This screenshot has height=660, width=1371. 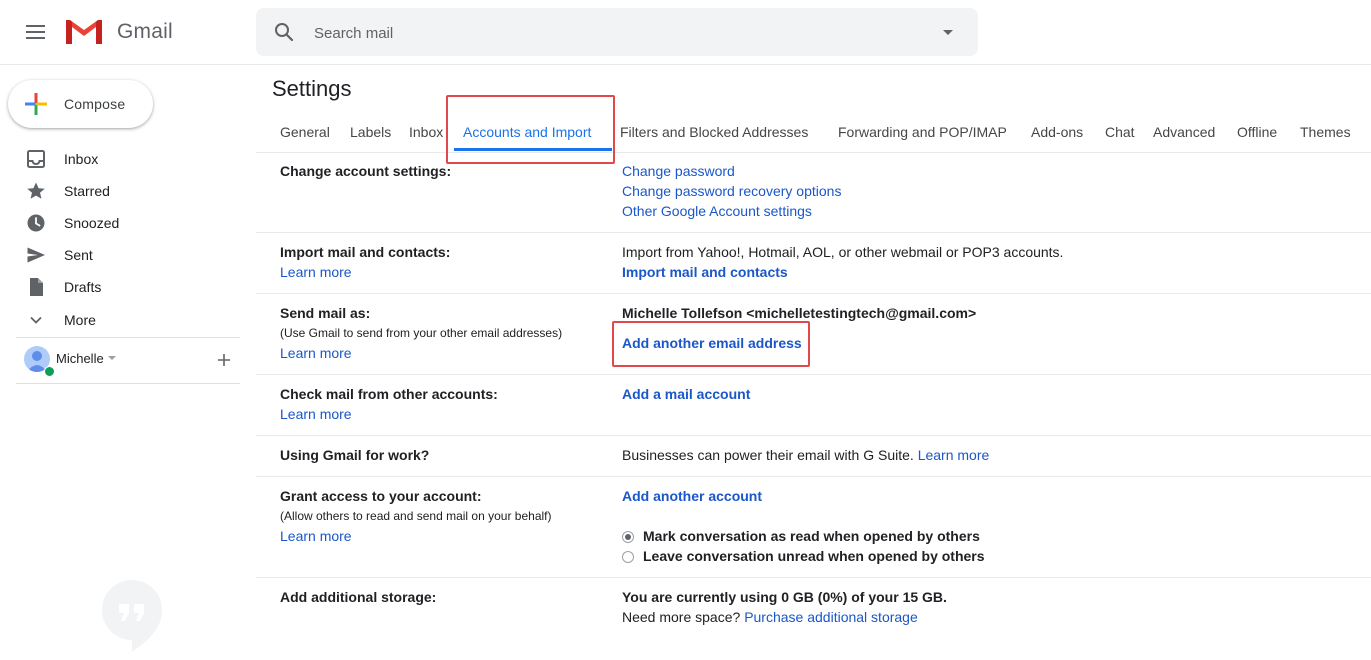 I want to click on sidebar-item-drafts: Drafts, so click(x=120, y=287).